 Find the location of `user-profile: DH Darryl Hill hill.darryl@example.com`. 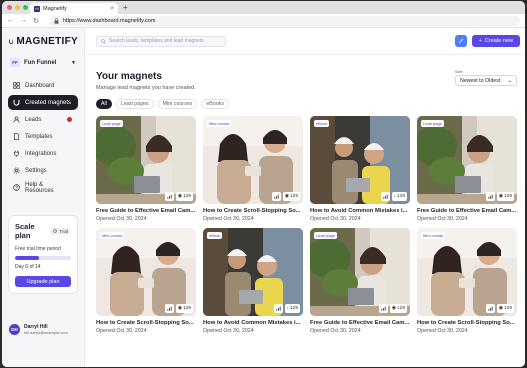

user-profile: DH Darryl Hill hill.darryl@example.com is located at coordinates (38, 329).